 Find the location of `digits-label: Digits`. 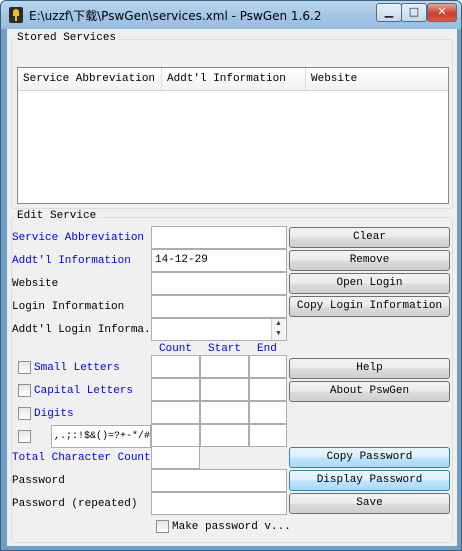

digits-label: Digits is located at coordinates (54, 414).